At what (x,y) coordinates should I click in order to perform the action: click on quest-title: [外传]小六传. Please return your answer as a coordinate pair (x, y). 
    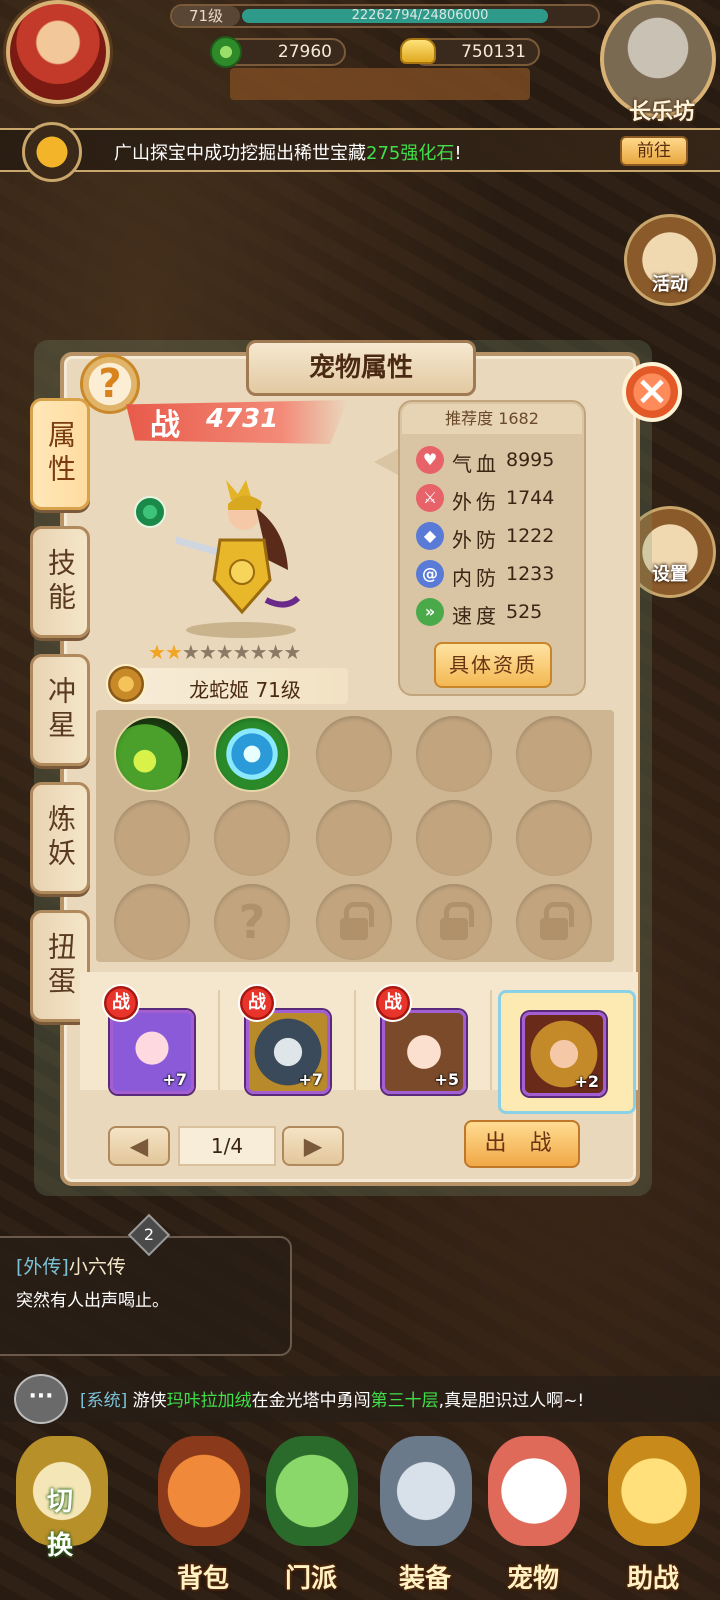
    Looking at the image, I should click on (71, 1267).